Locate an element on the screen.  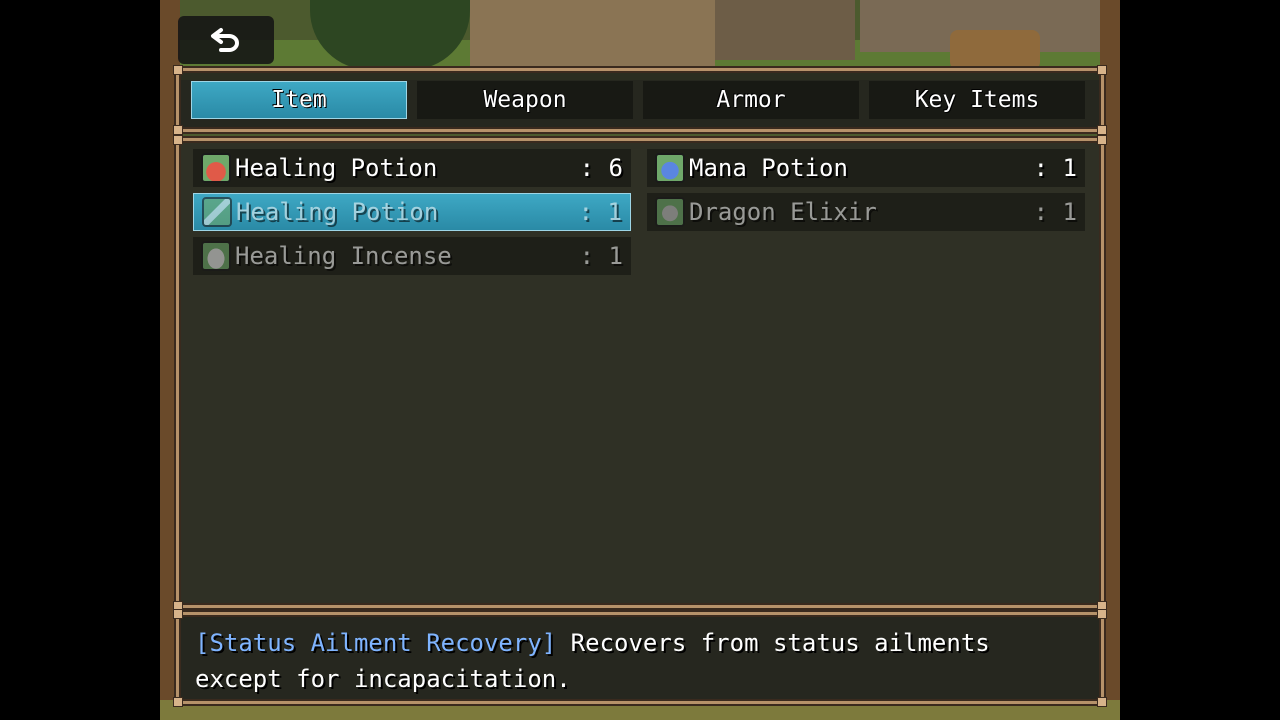
tab-weapon: Weapon is located at coordinates (525, 100).